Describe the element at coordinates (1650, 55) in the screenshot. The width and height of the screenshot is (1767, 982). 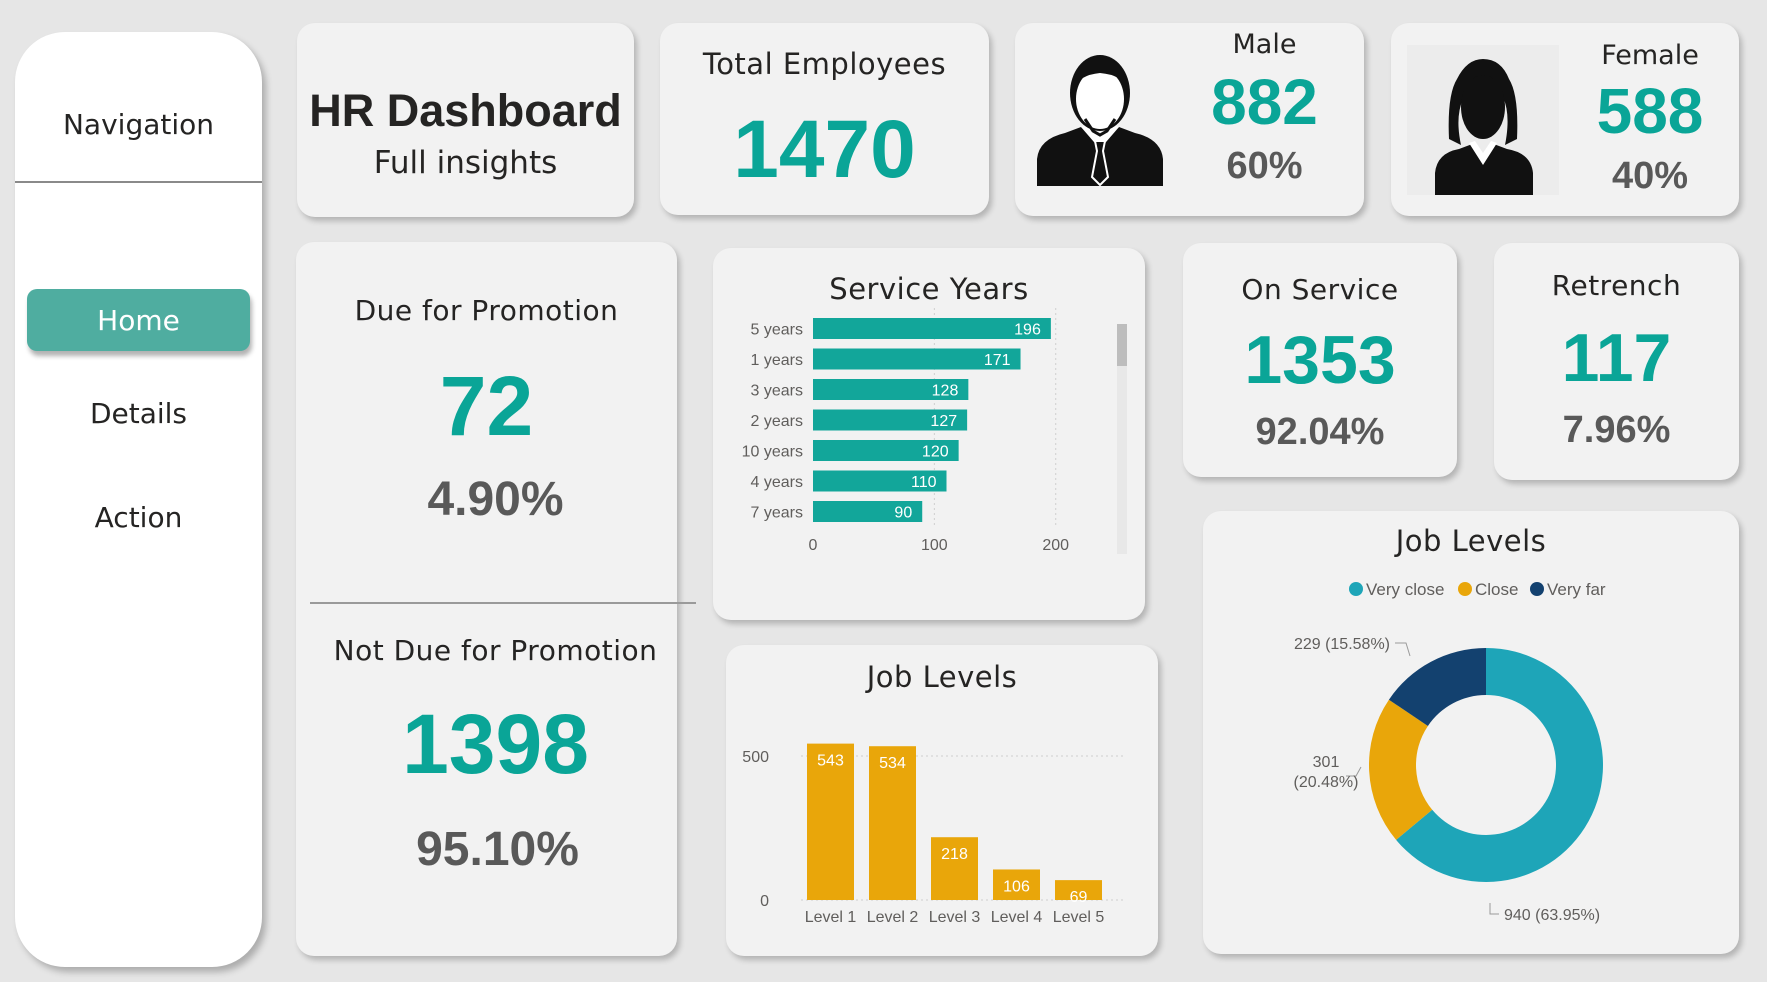
I see `female-label: Female` at that location.